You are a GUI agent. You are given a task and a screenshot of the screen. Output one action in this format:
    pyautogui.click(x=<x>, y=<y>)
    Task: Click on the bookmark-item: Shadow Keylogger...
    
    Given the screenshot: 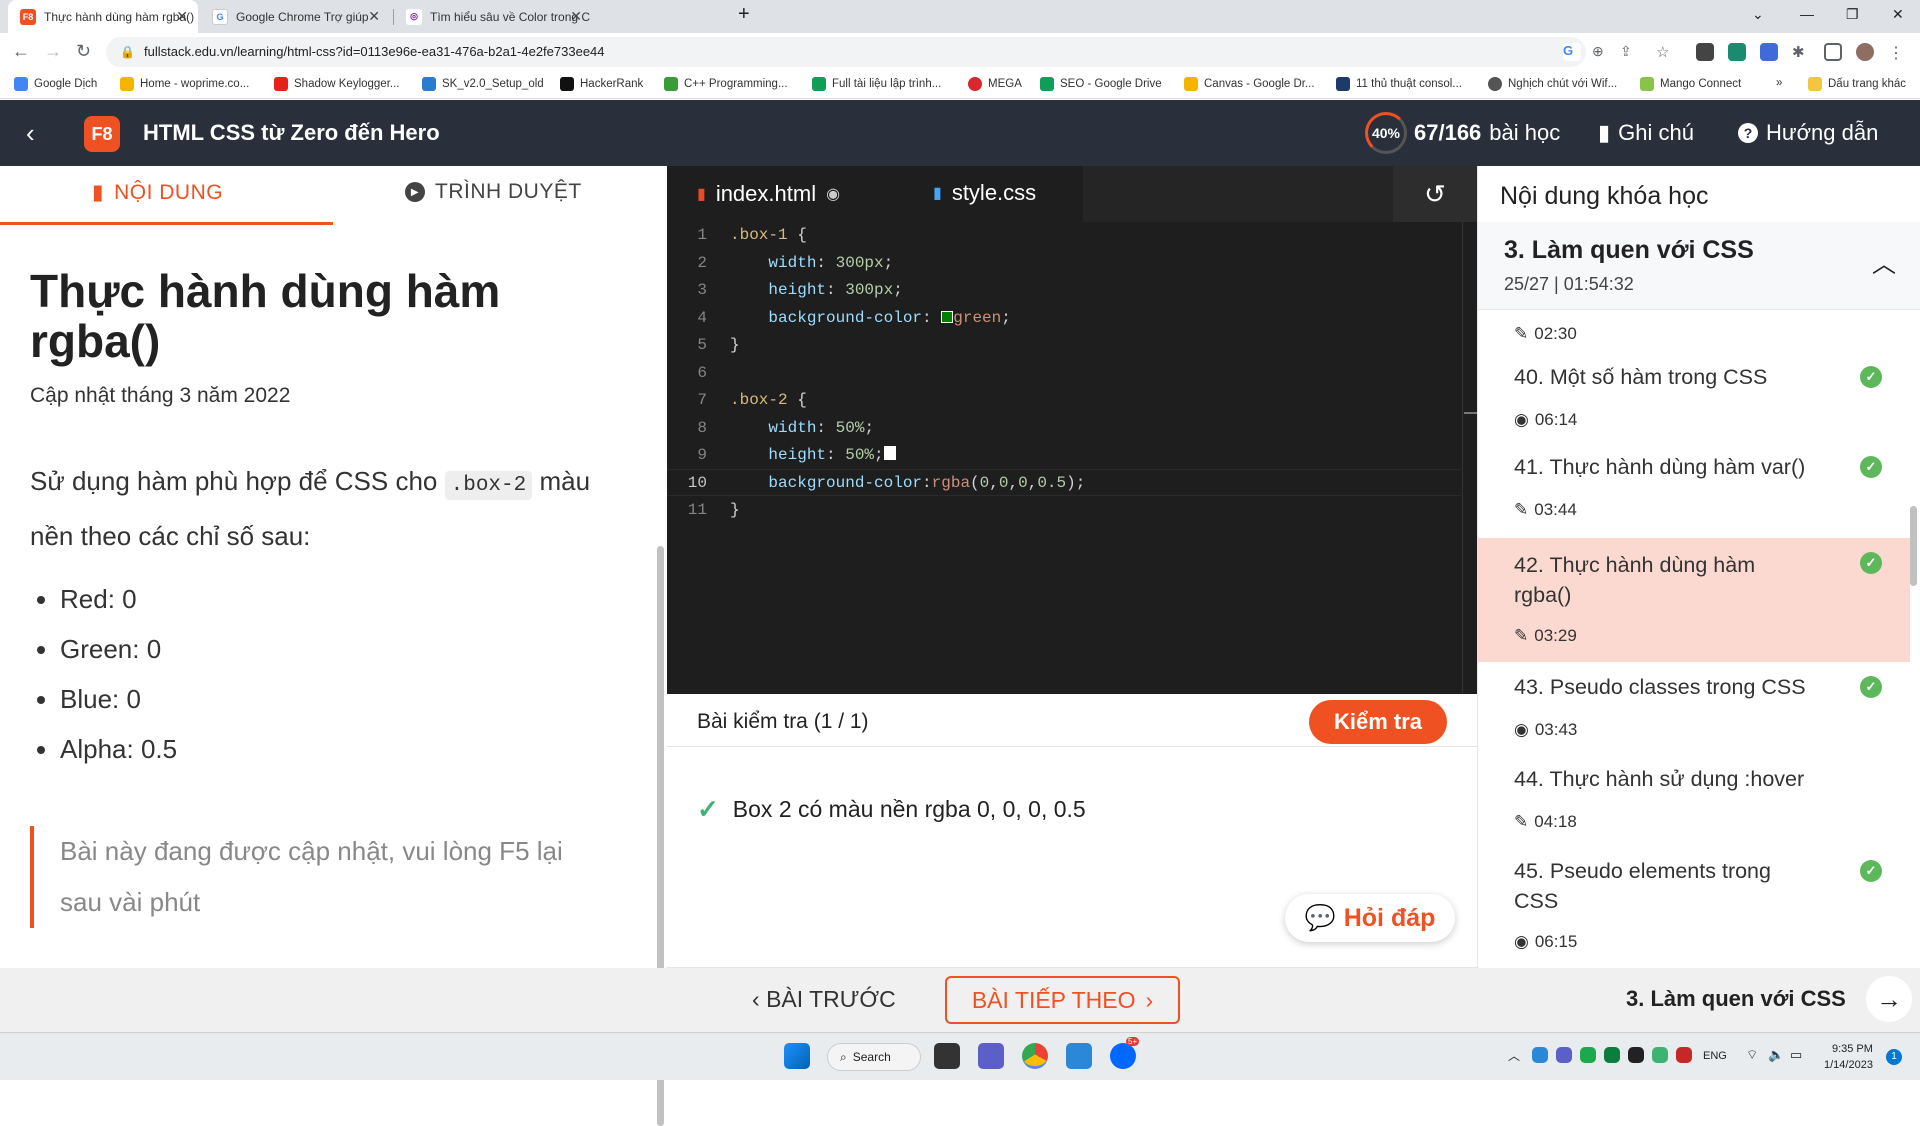 What is the action you would take?
    pyautogui.click(x=337, y=84)
    